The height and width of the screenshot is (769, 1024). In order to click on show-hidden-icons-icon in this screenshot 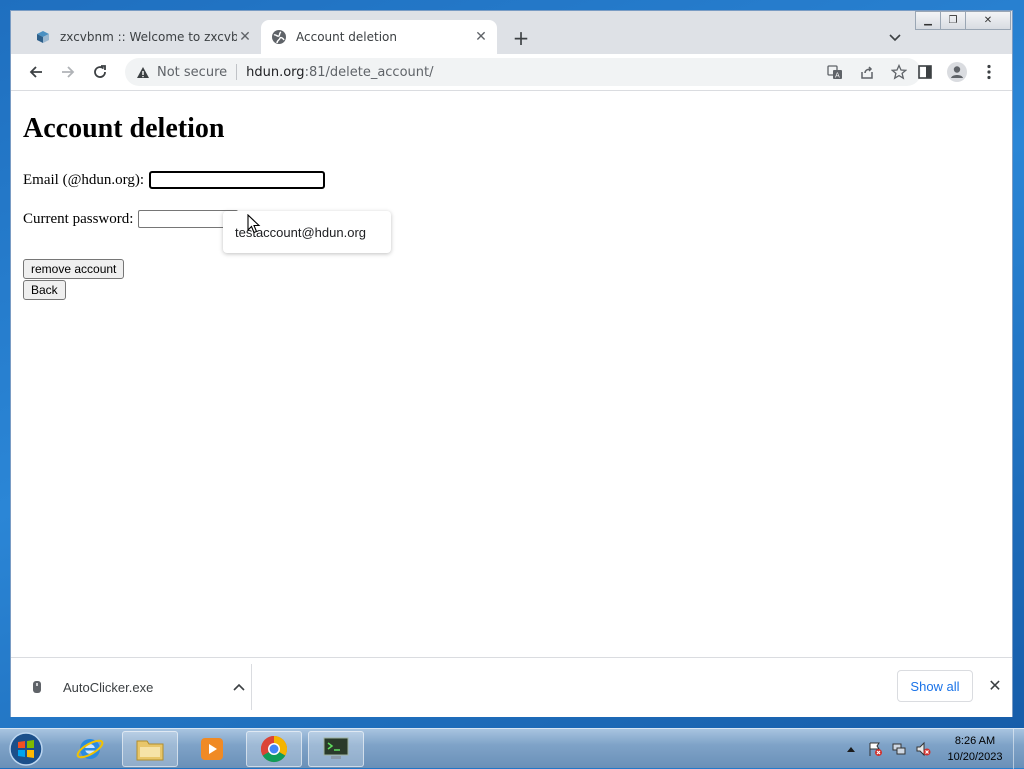, I will do `click(851, 749)`.